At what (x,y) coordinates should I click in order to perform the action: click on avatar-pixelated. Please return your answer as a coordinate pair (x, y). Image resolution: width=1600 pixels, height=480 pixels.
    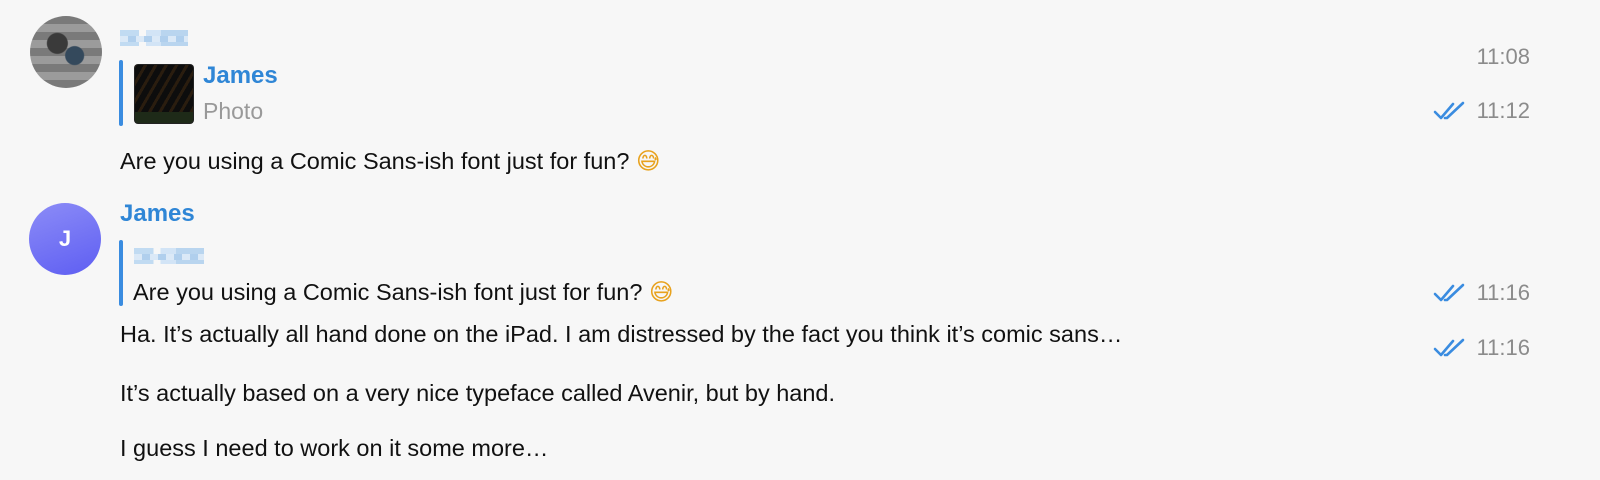
    Looking at the image, I should click on (66, 52).